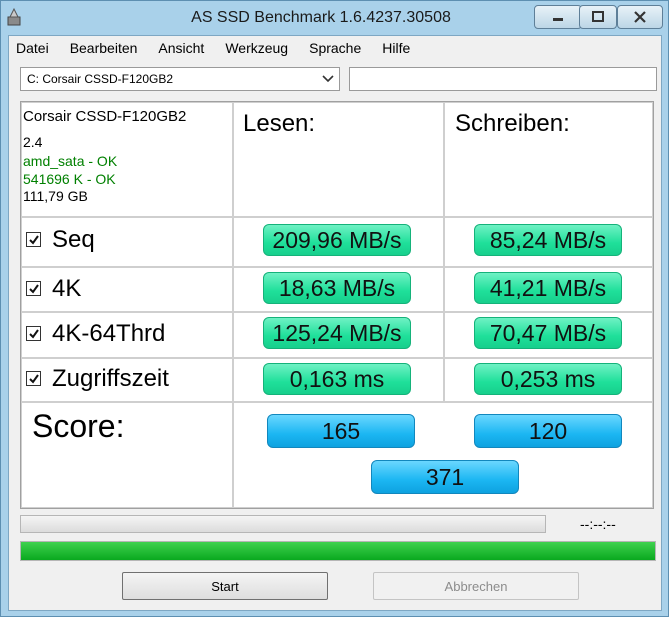  Describe the element at coordinates (337, 379) in the screenshot. I see `access-time-read-value: 0,163 ms` at that location.